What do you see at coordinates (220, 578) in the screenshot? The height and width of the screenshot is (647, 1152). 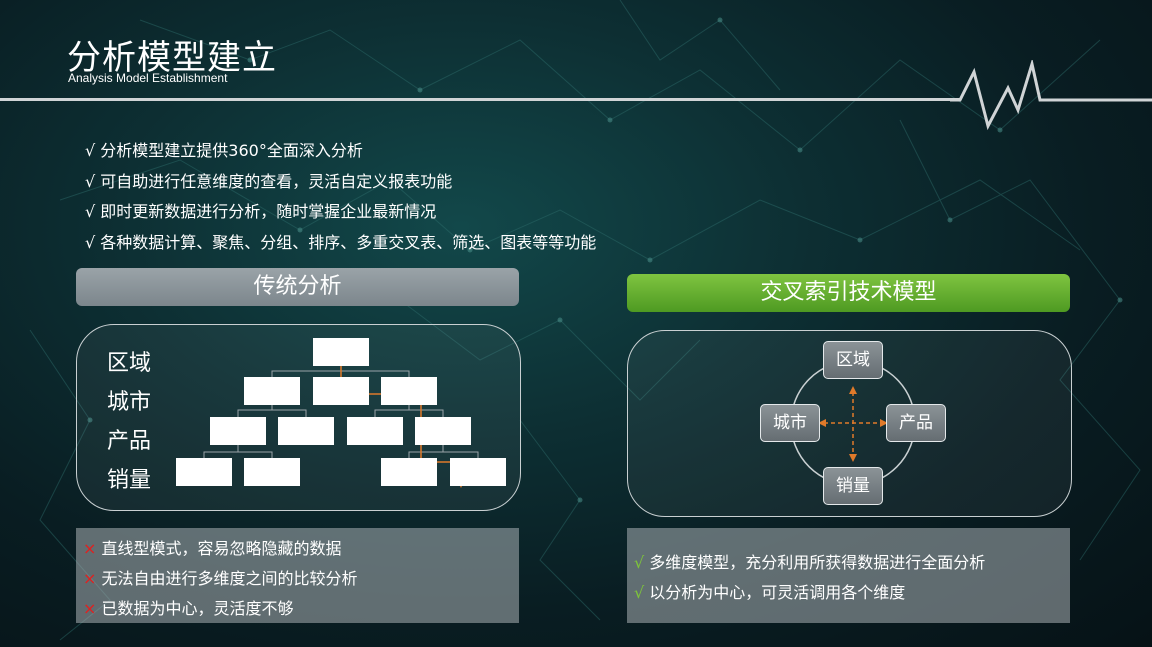 I see `cons-item: × 无法自由进行多维度之间的比较分析` at bounding box center [220, 578].